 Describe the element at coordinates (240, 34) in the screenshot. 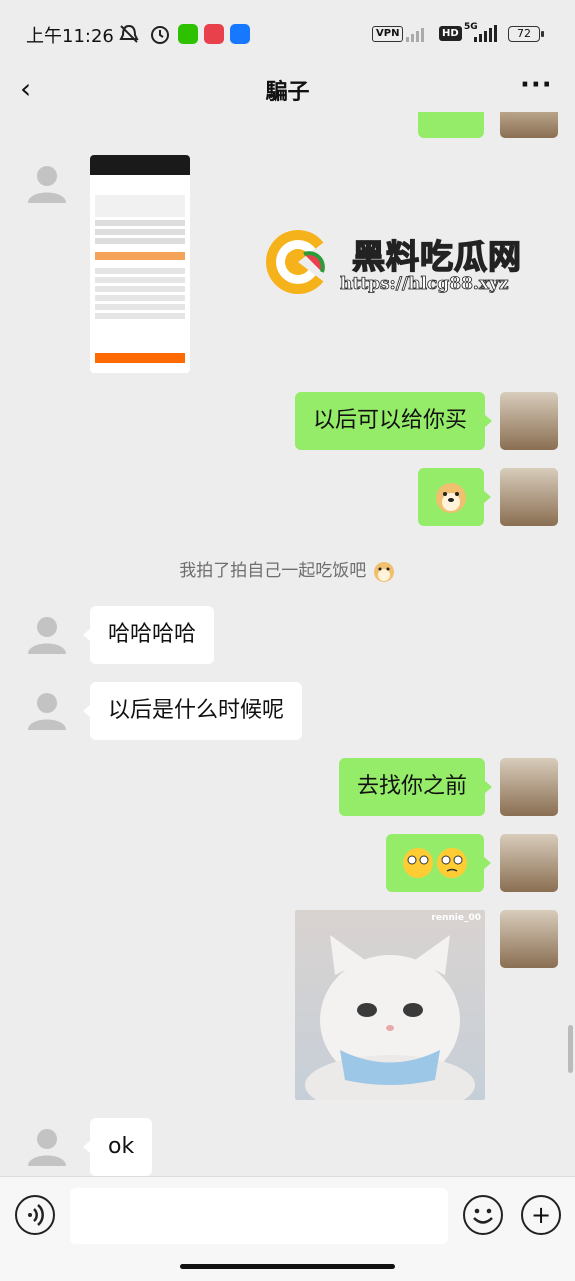

I see `alipay-icon` at that location.